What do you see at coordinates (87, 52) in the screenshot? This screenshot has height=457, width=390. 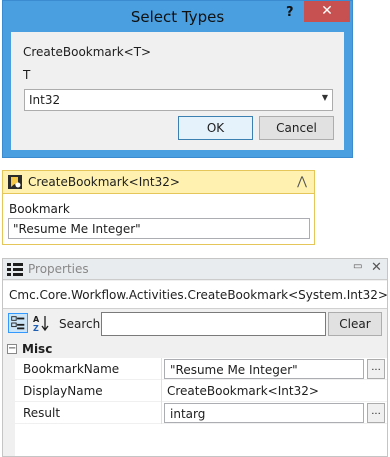 I see `generic-type-label: CreateBookmark<T>` at bounding box center [87, 52].